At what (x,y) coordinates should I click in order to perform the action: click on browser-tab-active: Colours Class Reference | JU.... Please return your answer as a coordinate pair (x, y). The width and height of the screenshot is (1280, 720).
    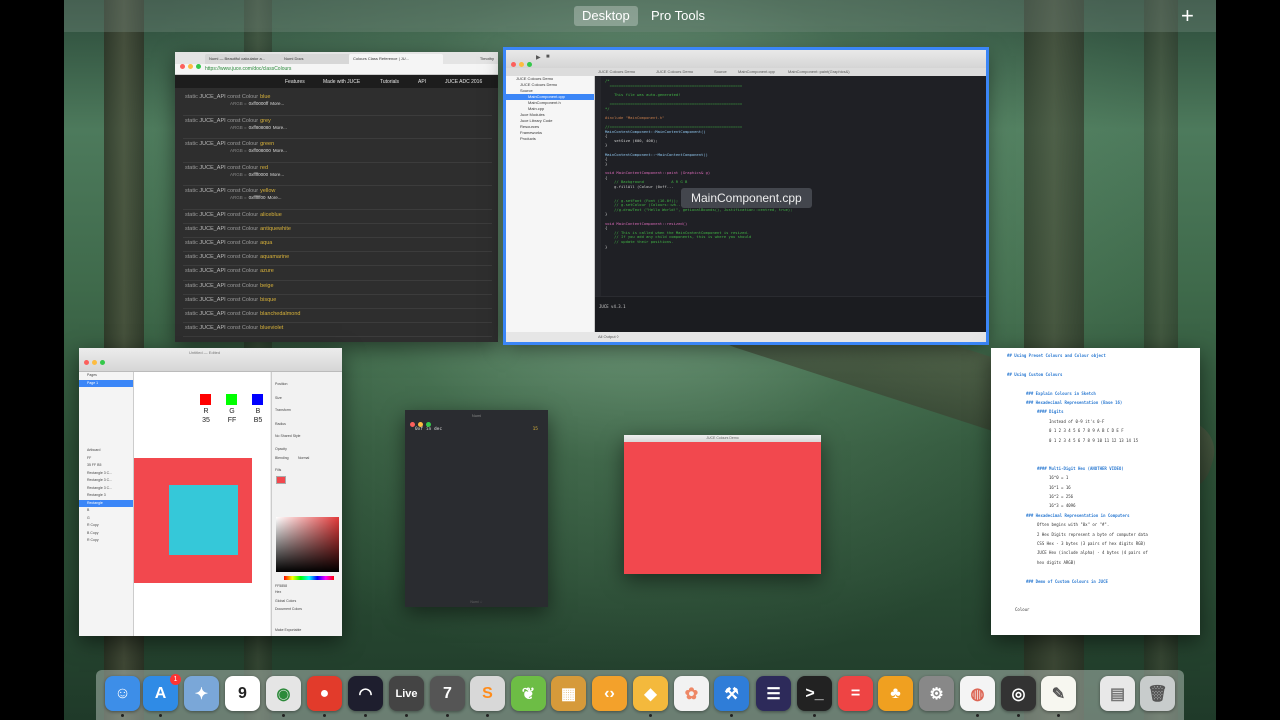
    Looking at the image, I should click on (396, 59).